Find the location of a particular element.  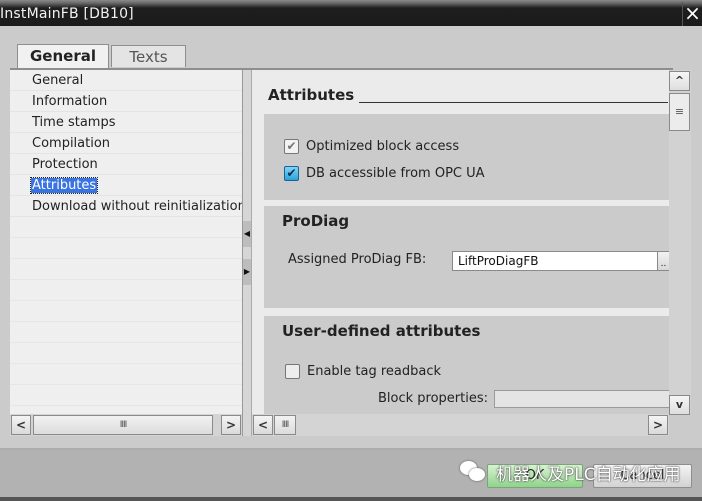

nav-item-download-without-reinit: Download without reinitialization is located at coordinates (128, 206).